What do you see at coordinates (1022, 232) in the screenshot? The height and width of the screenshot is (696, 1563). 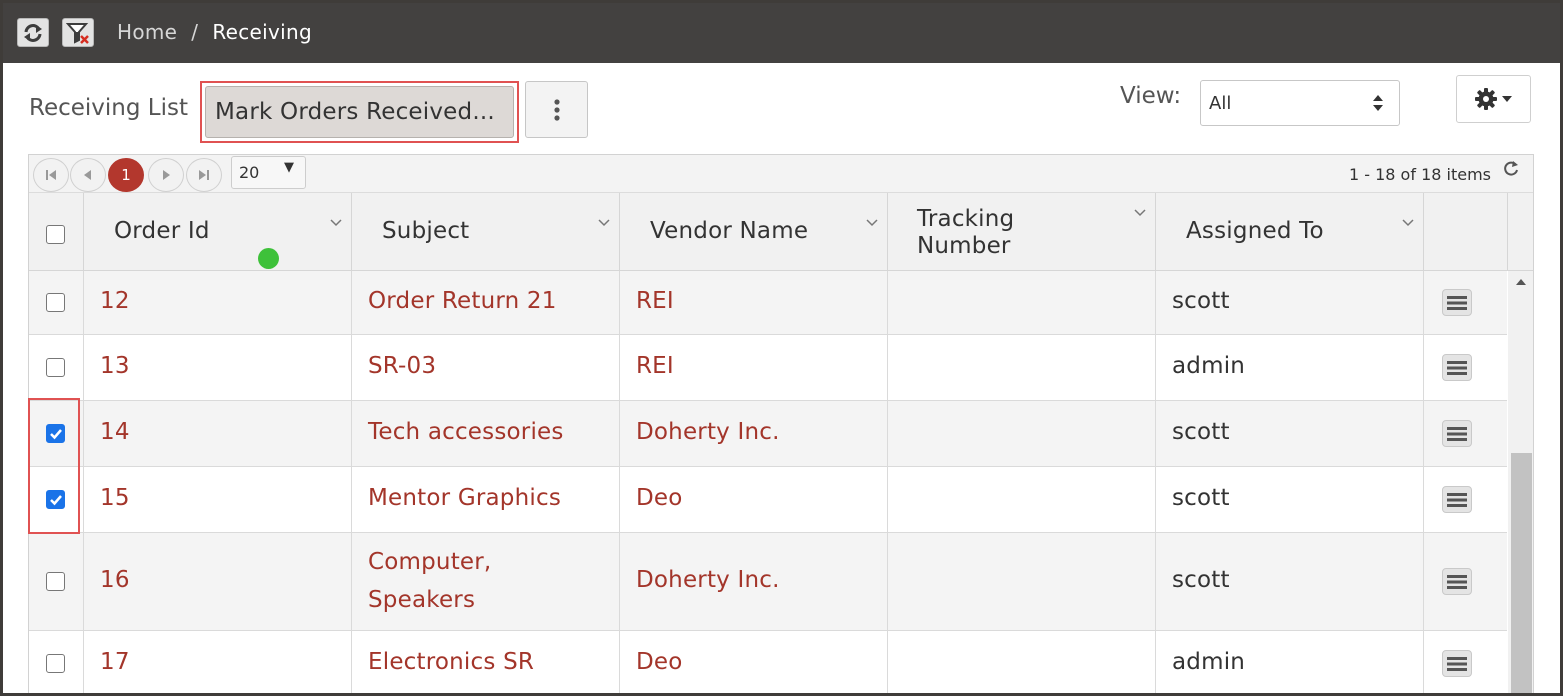 I see `header-tracking-number: Tracking Number` at bounding box center [1022, 232].